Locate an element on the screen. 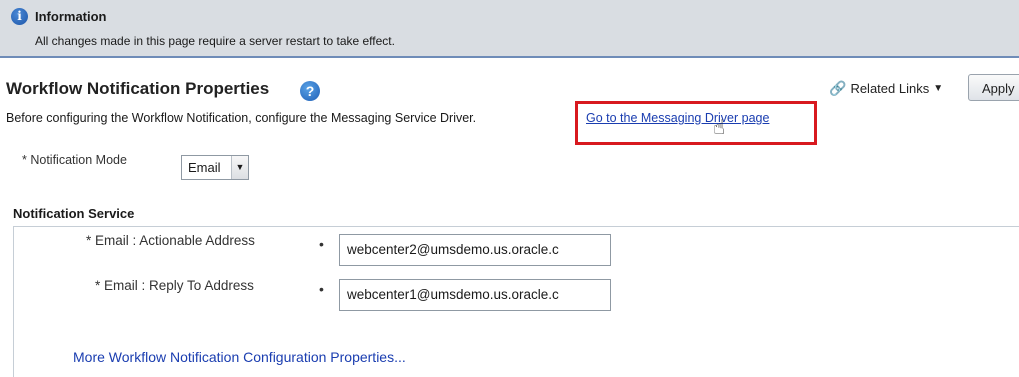 The height and width of the screenshot is (377, 1019). notification-mode-label: * Notification Mode is located at coordinates (74, 160).